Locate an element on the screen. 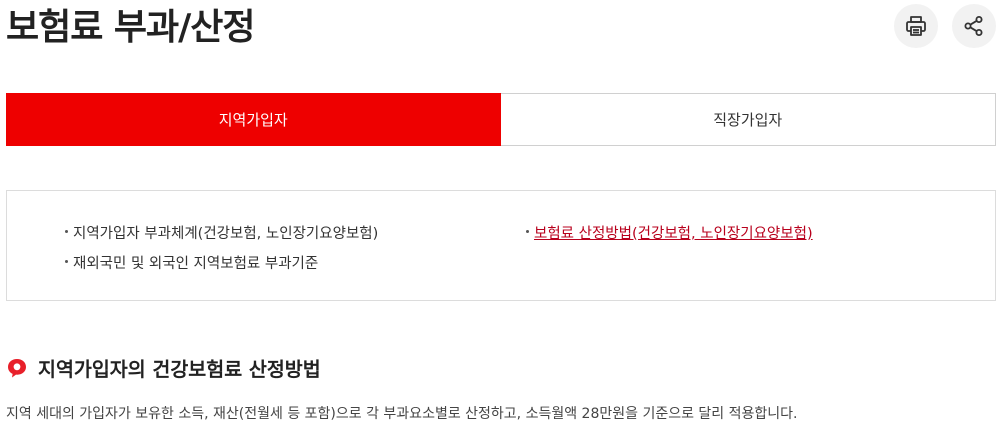 This screenshot has height=445, width=1001. share-icon is located at coordinates (973, 26).